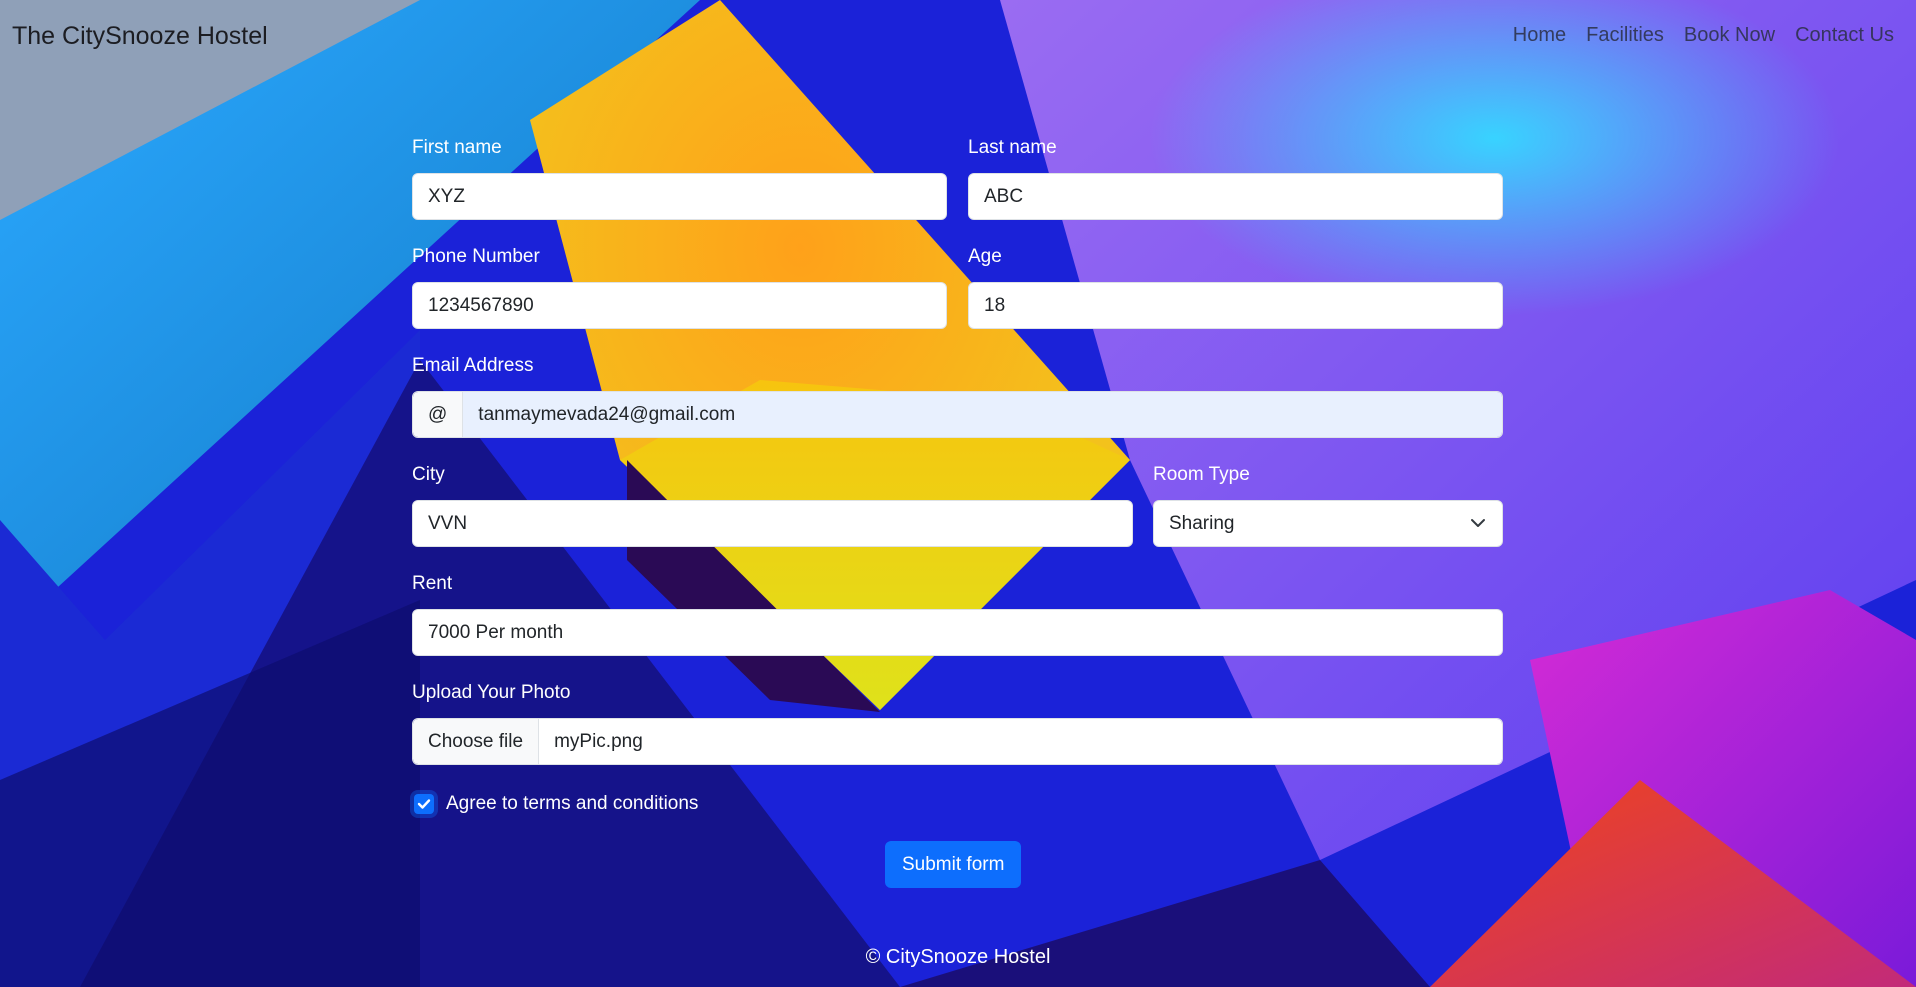 The height and width of the screenshot is (987, 1916). I want to click on first-name-input: XYZ, so click(679, 196).